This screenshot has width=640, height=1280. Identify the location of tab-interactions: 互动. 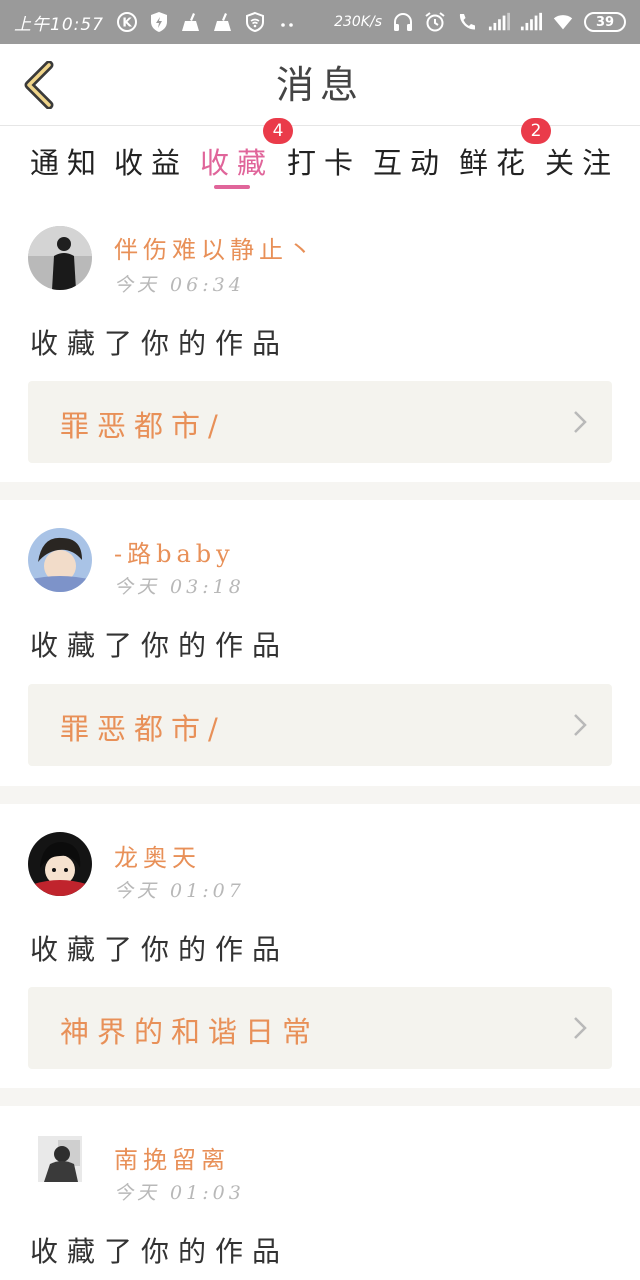
(410, 161).